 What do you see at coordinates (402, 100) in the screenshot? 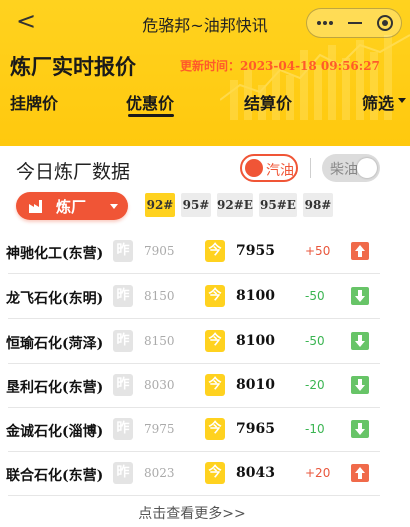
I see `filter-caret-icon` at bounding box center [402, 100].